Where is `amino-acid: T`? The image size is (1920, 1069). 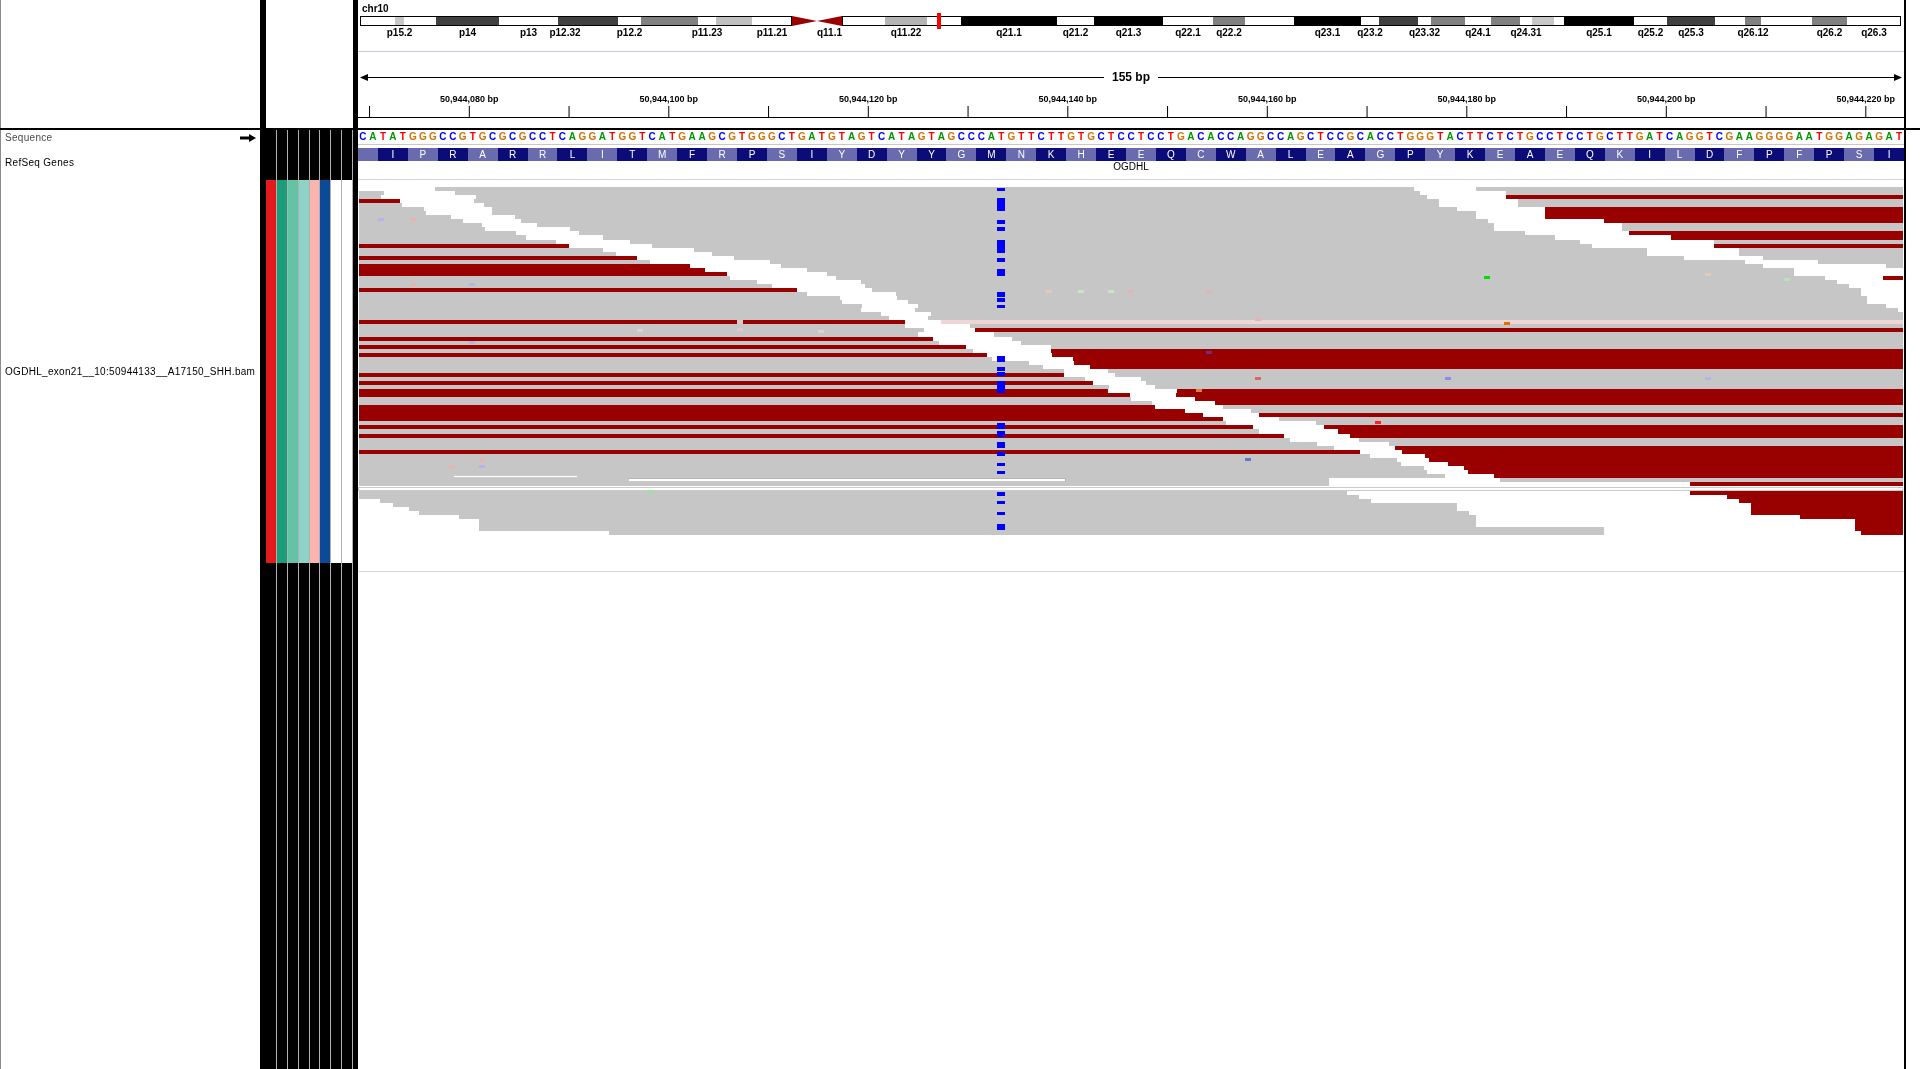
amino-acid: T is located at coordinates (632, 154).